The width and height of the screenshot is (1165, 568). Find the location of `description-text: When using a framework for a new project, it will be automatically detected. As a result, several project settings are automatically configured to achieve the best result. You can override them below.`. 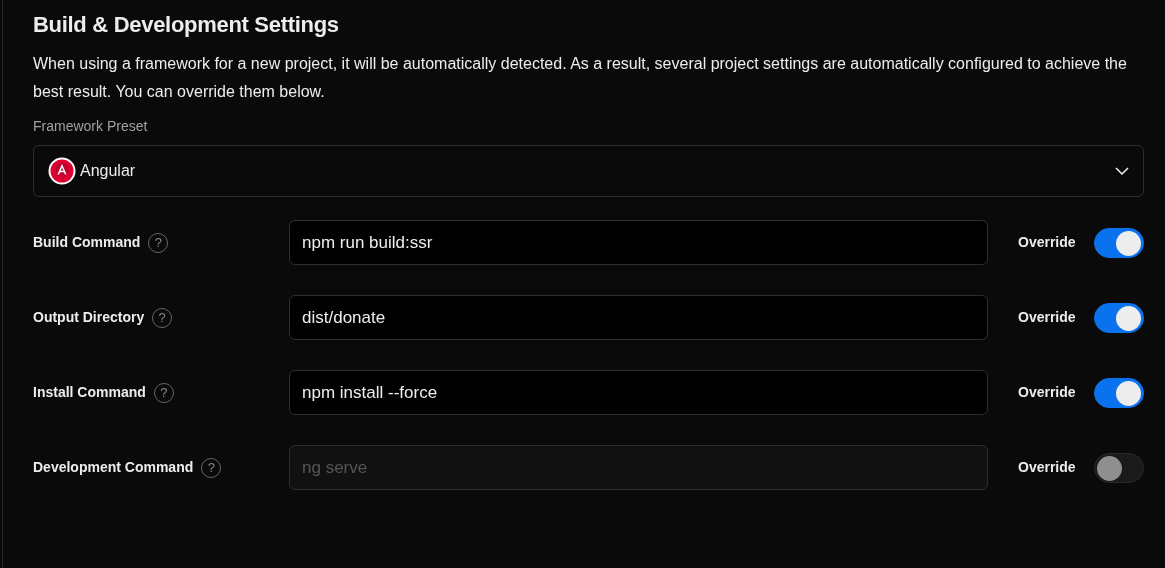

description-text: When using a framework for a new project, it will be automatically detected. As a result, several project settings are automatically configured to achieve the best result. You can override them below. is located at coordinates (580, 78).